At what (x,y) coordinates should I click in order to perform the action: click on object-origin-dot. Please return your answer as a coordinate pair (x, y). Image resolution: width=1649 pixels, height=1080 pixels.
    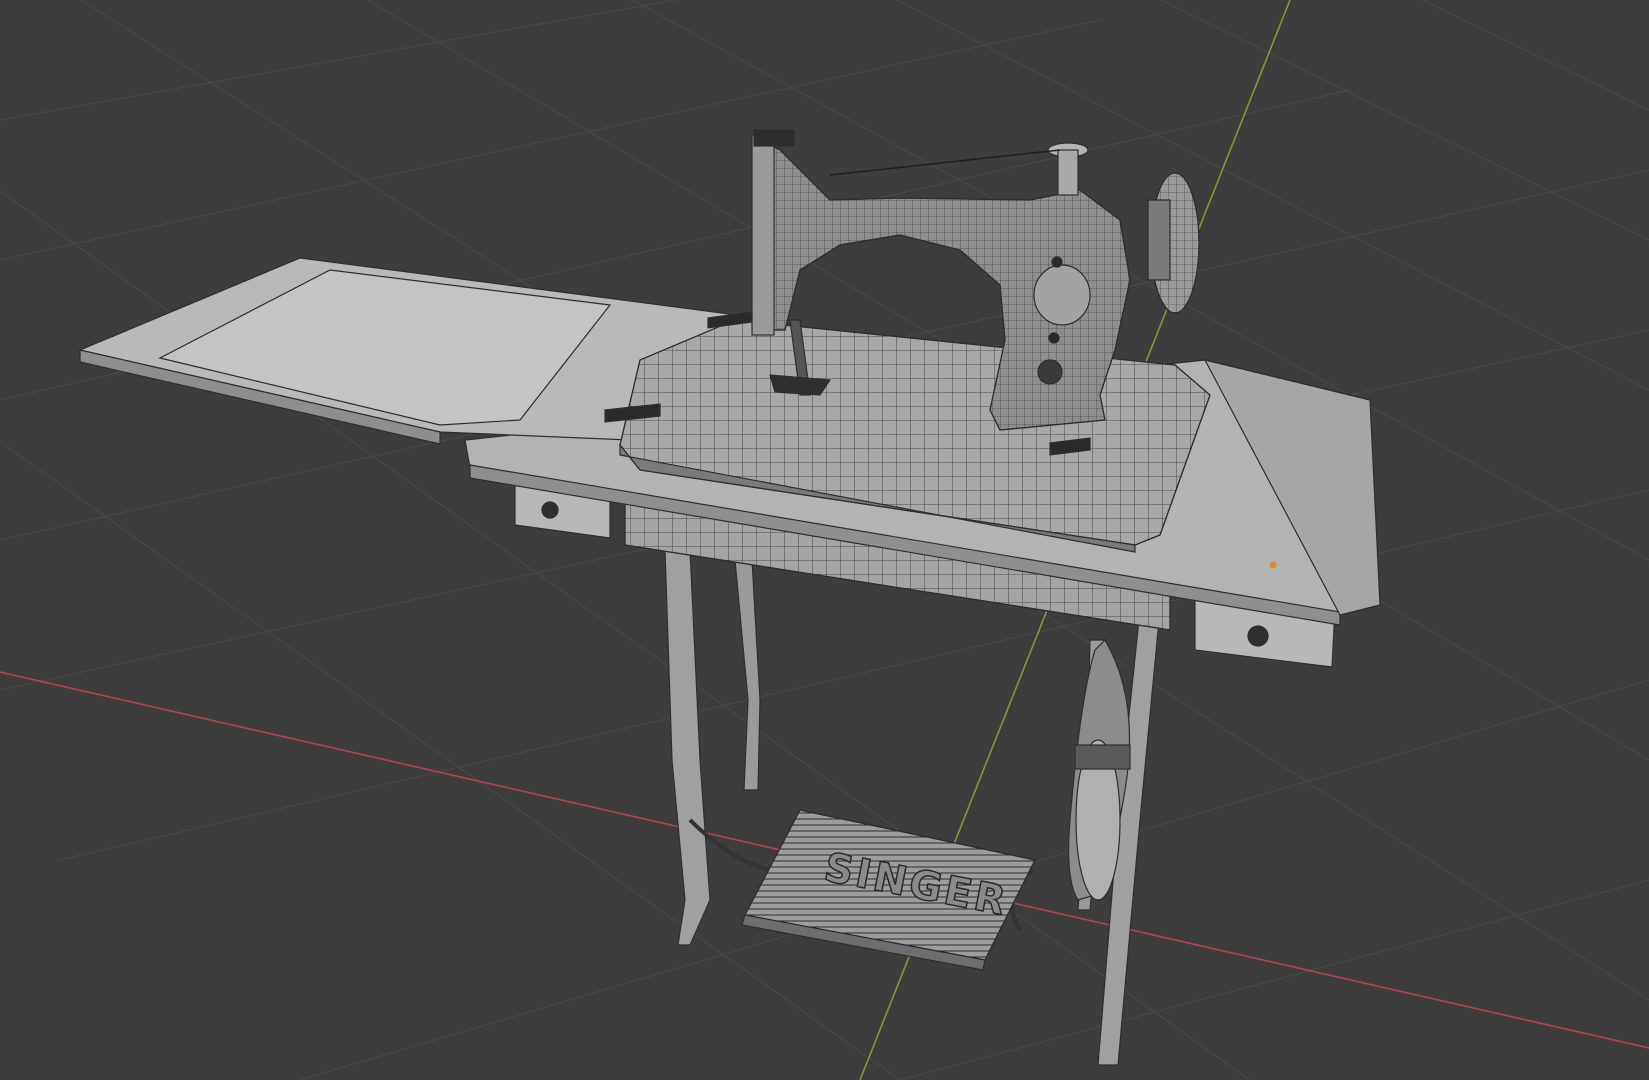
    Looking at the image, I should click on (1273, 565).